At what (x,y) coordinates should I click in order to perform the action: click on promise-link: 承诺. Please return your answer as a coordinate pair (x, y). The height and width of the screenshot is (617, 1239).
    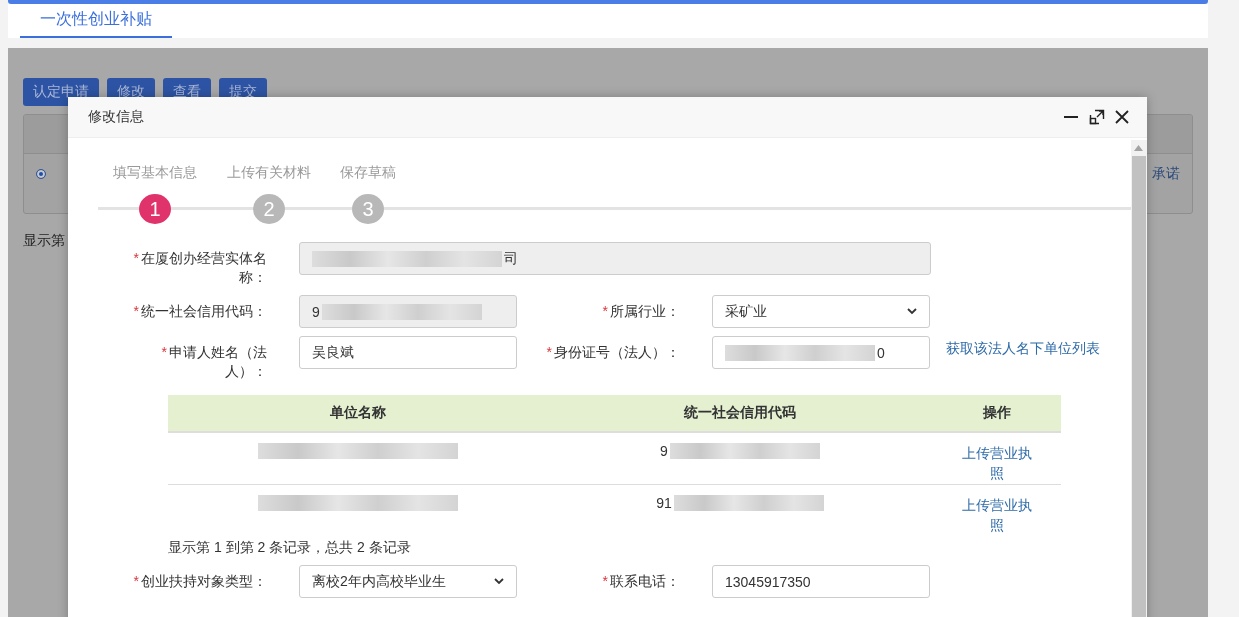
    Looking at the image, I should click on (1166, 173).